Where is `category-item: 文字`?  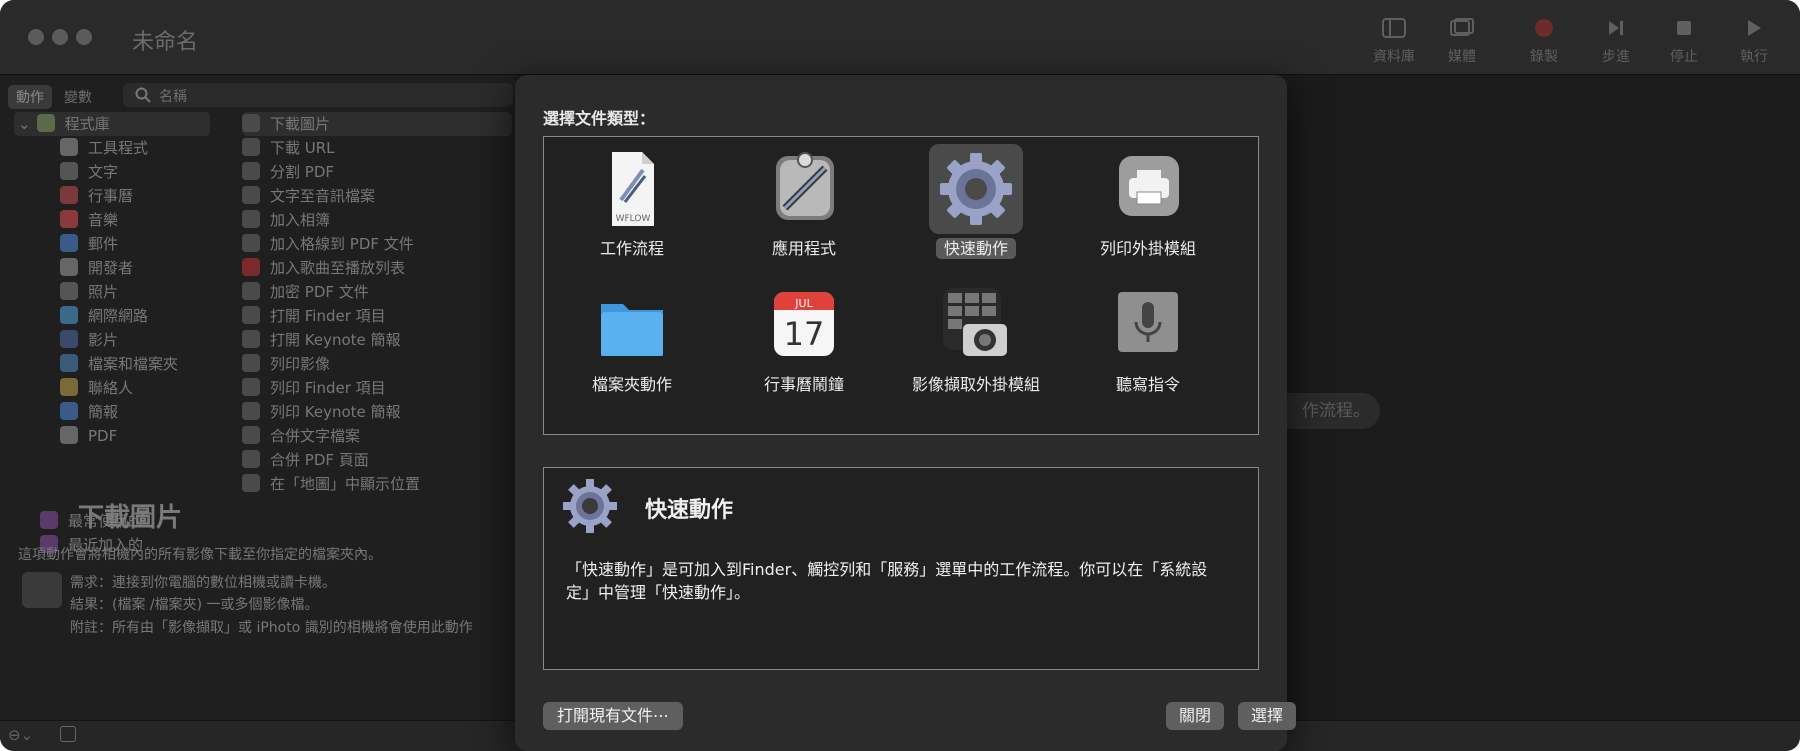
category-item: 文字 is located at coordinates (89, 172).